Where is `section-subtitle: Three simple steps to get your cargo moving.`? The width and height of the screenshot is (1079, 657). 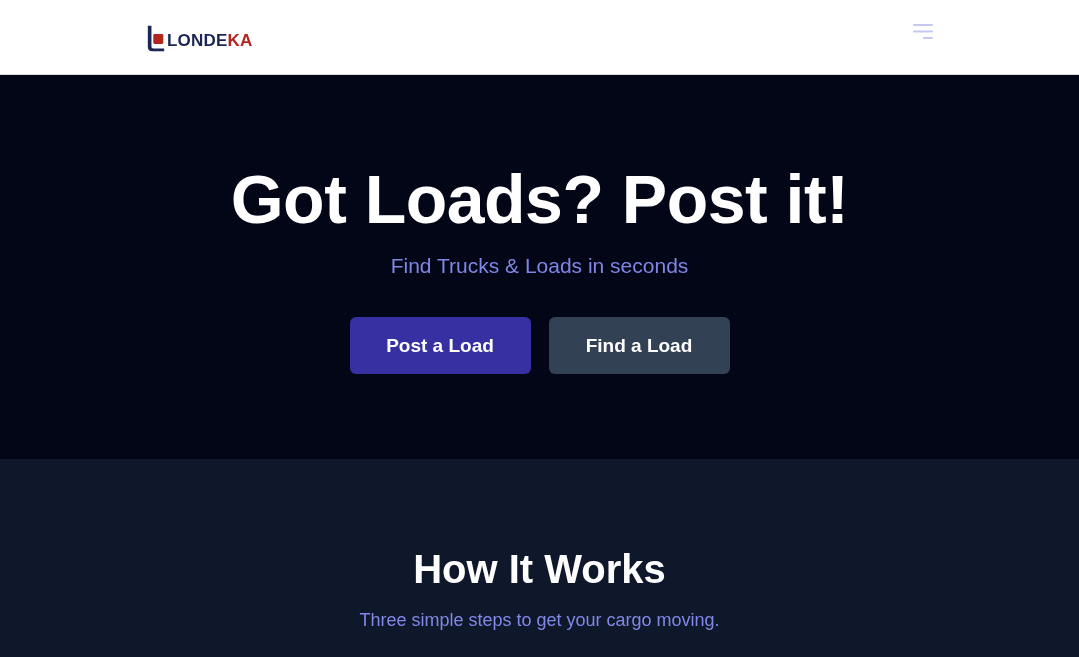
section-subtitle: Three simple steps to get your cargo moving. is located at coordinates (539, 620).